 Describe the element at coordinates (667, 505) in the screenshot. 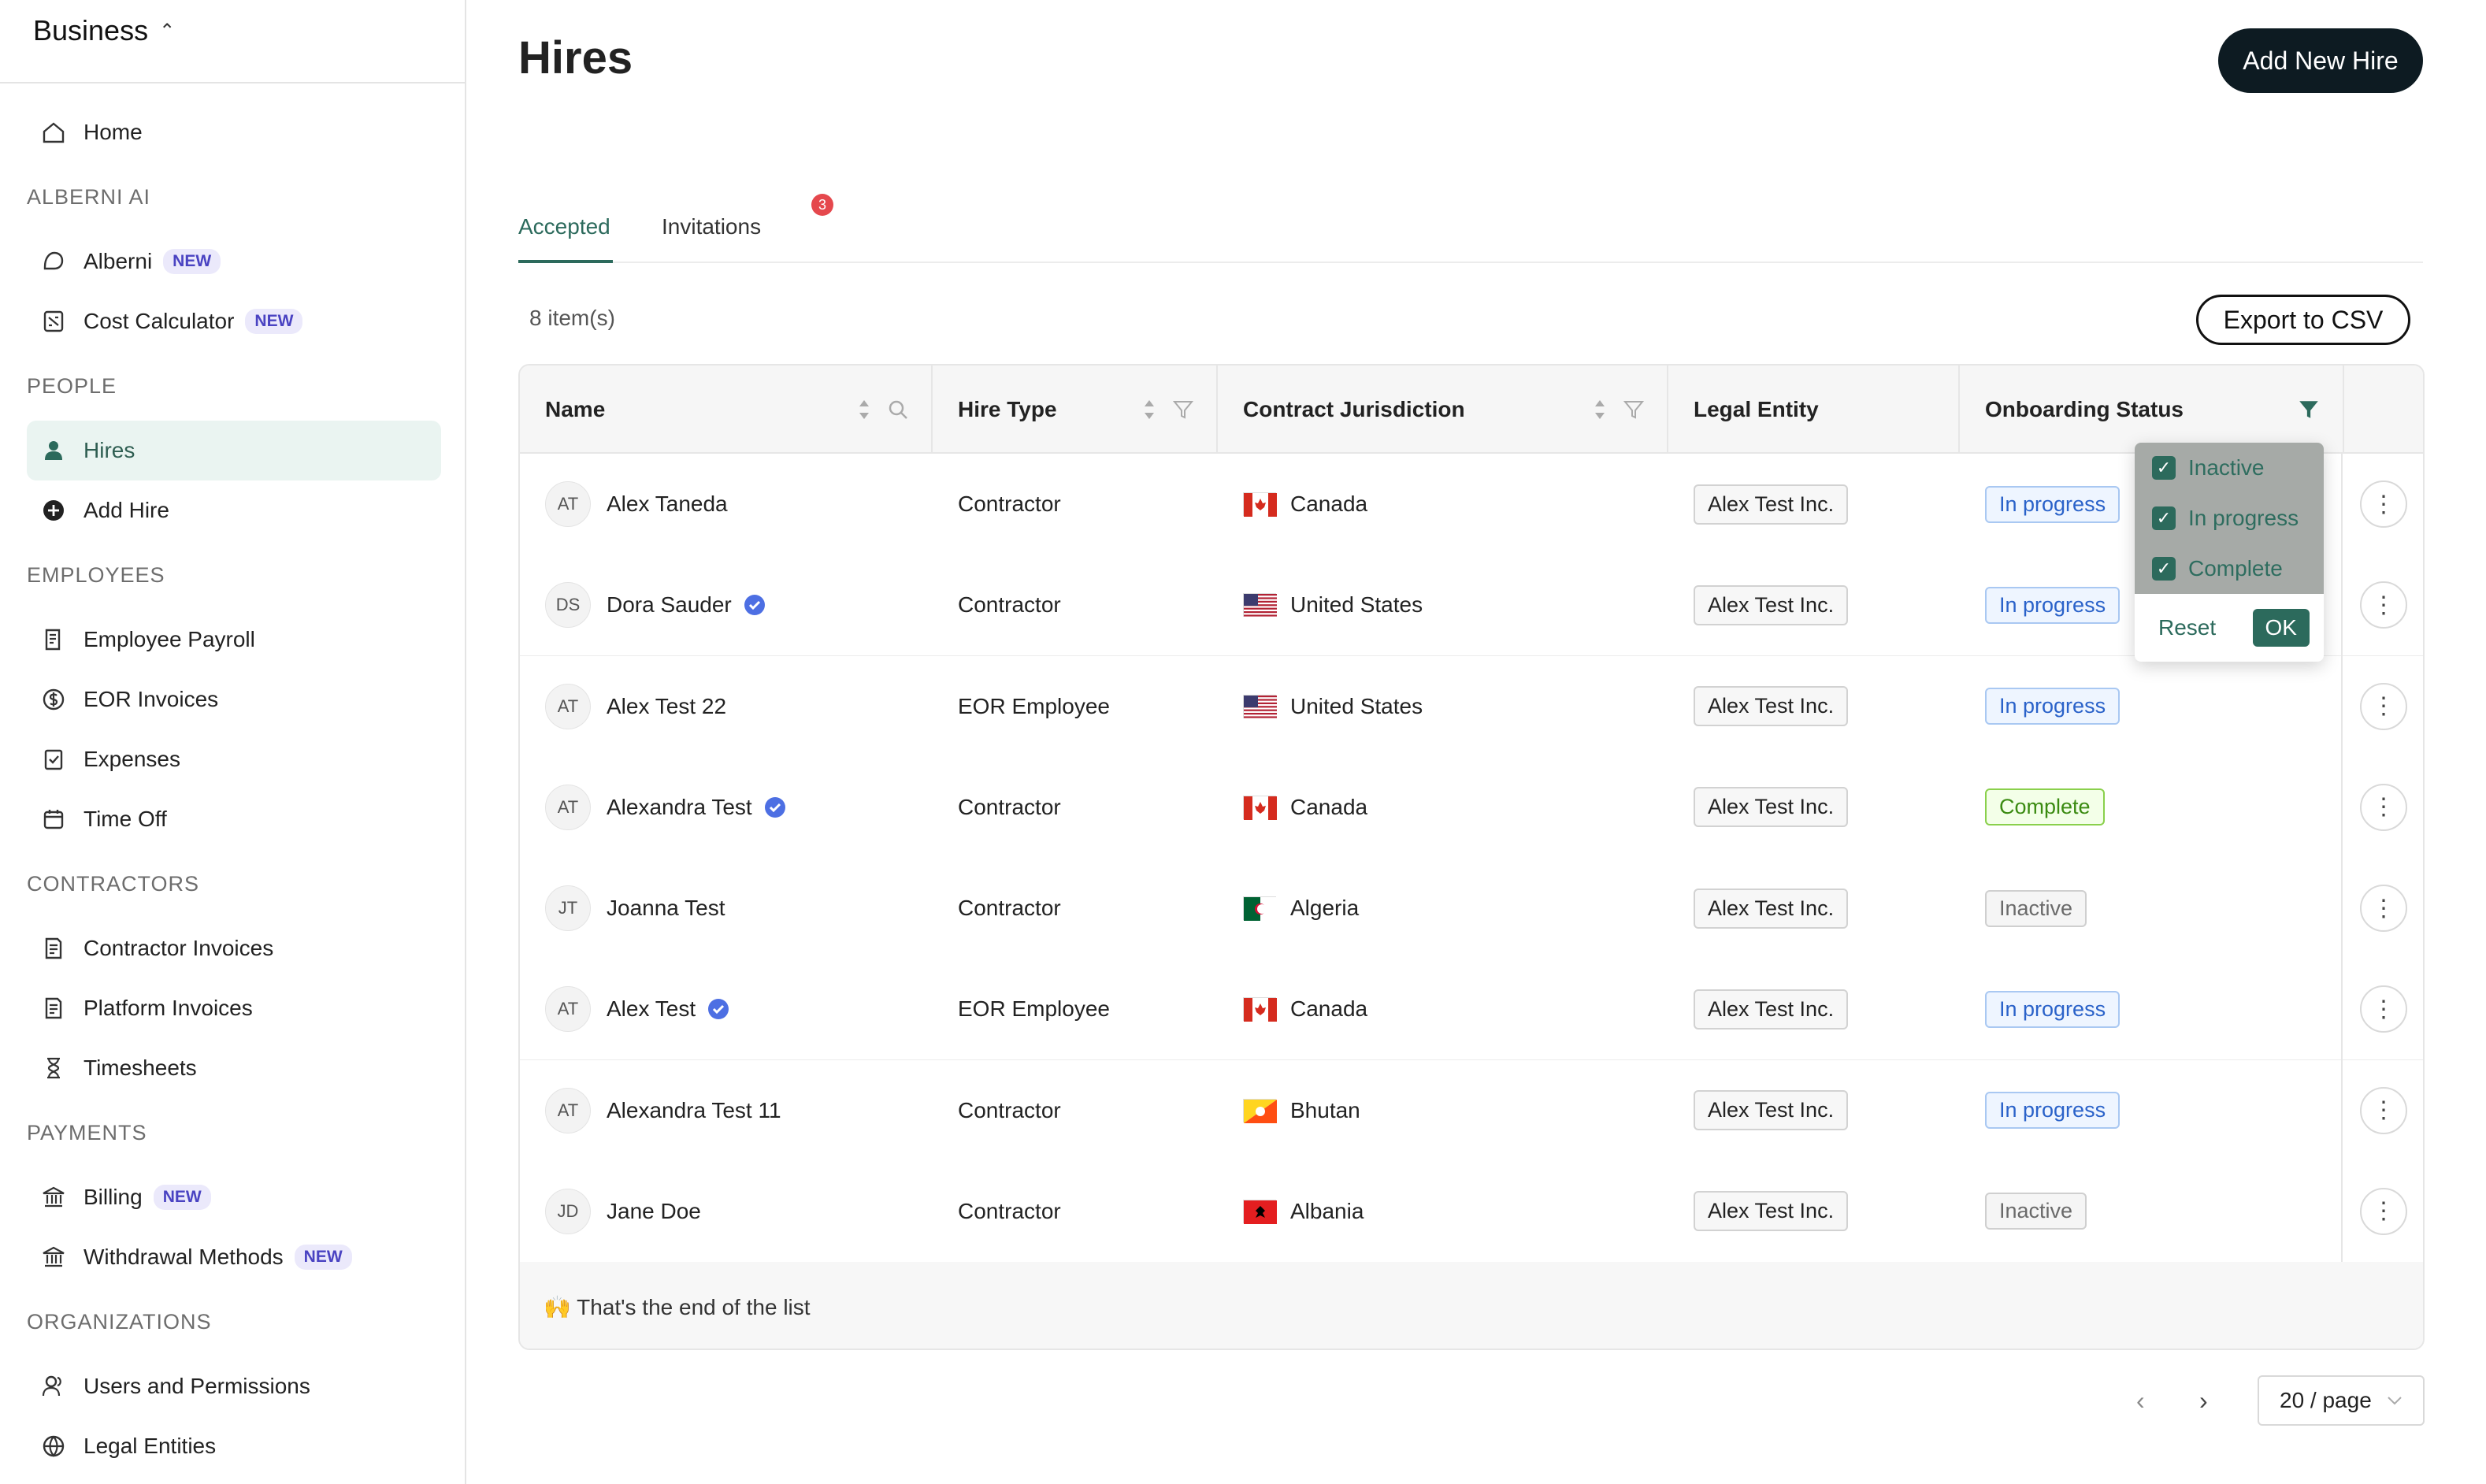

I see `hire-name: Alex Taneda` at that location.